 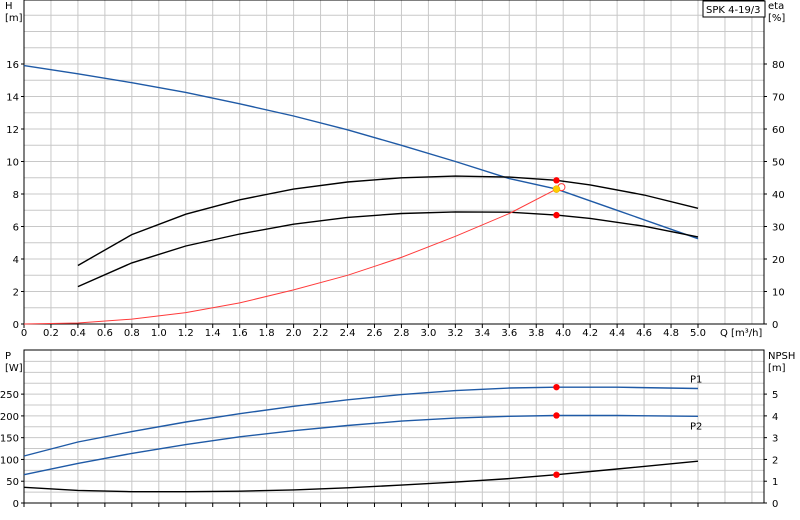 What do you see at coordinates (696, 379) in the screenshot?
I see `series-label-p1: P1` at bounding box center [696, 379].